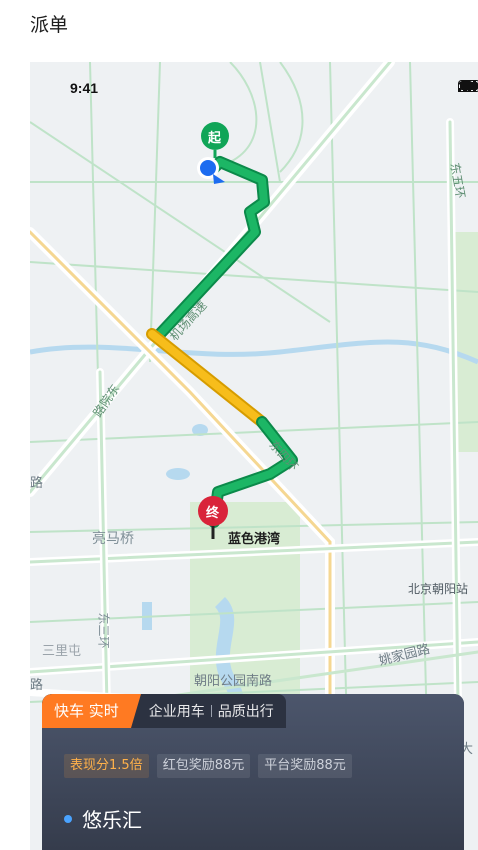 This screenshot has height=850, width=478. Describe the element at coordinates (468, 86) in the screenshot. I see `battery-icon` at that location.